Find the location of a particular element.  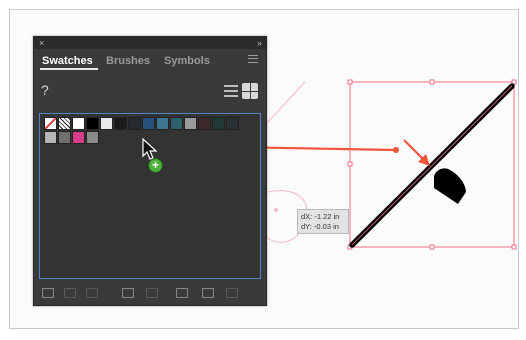

list-view-icon is located at coordinates (231, 91).